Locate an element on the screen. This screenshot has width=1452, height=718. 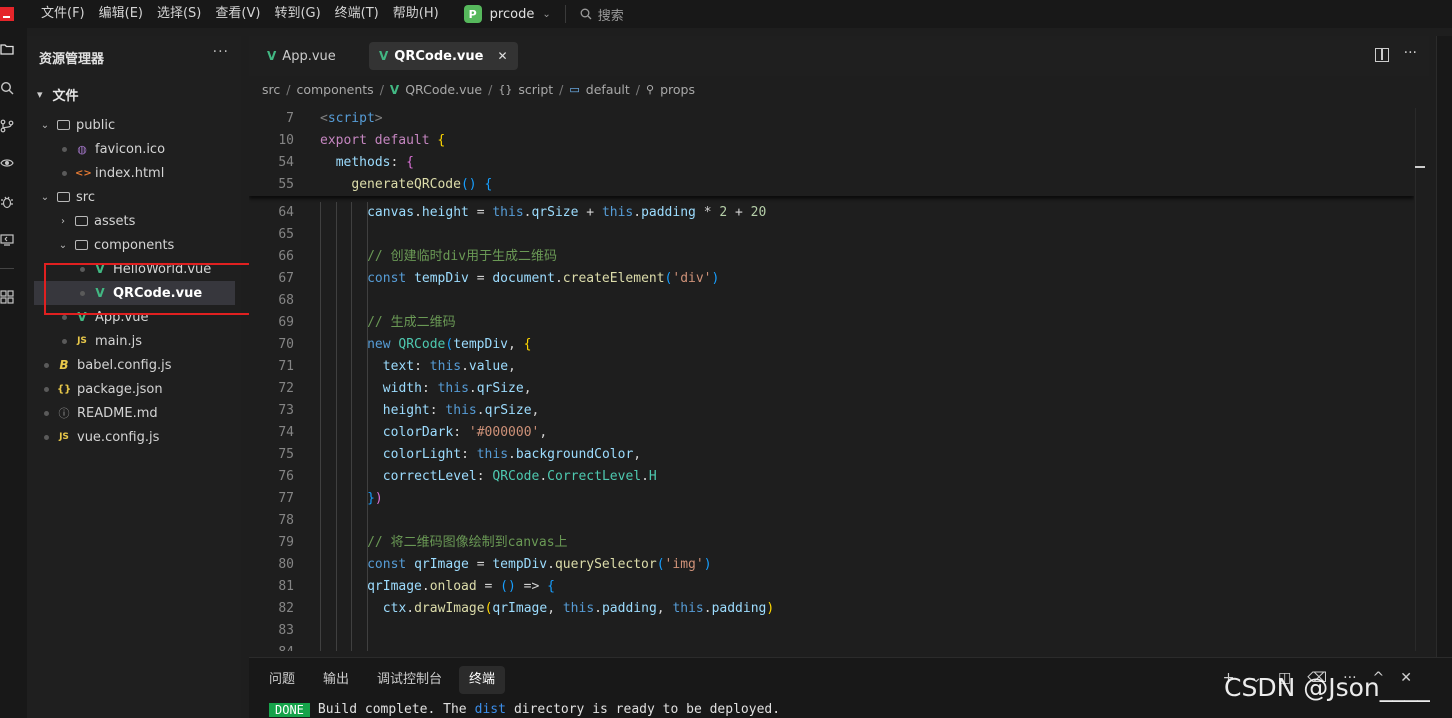
tab-problems: 问题 is located at coordinates (282, 680).